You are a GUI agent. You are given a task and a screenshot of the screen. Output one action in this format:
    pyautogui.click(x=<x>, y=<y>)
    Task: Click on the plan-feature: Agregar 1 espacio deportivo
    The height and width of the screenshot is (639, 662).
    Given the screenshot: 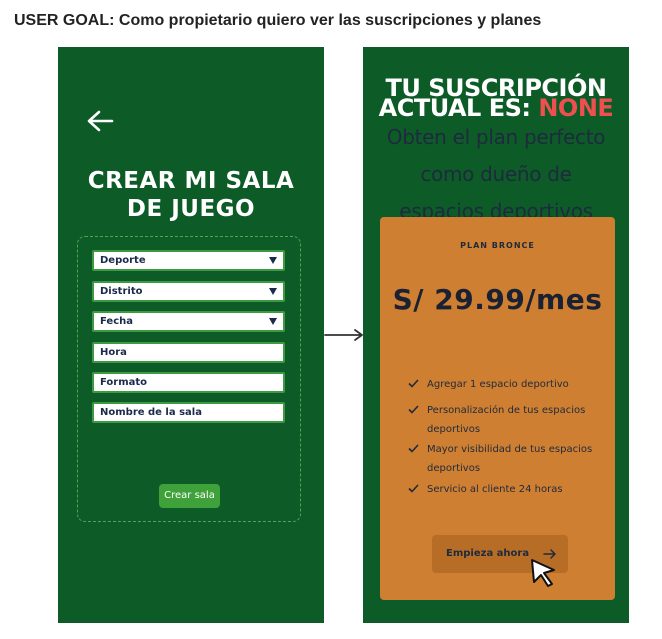 What is the action you would take?
    pyautogui.click(x=508, y=384)
    